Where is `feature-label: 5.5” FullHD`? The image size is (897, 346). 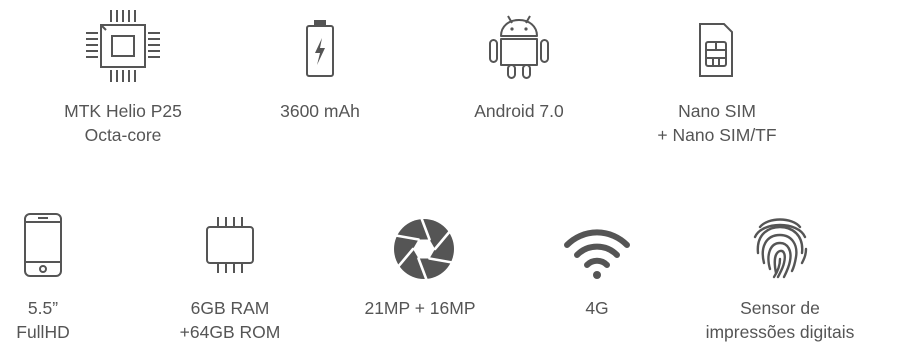 feature-label: 5.5” FullHD is located at coordinates (43, 320).